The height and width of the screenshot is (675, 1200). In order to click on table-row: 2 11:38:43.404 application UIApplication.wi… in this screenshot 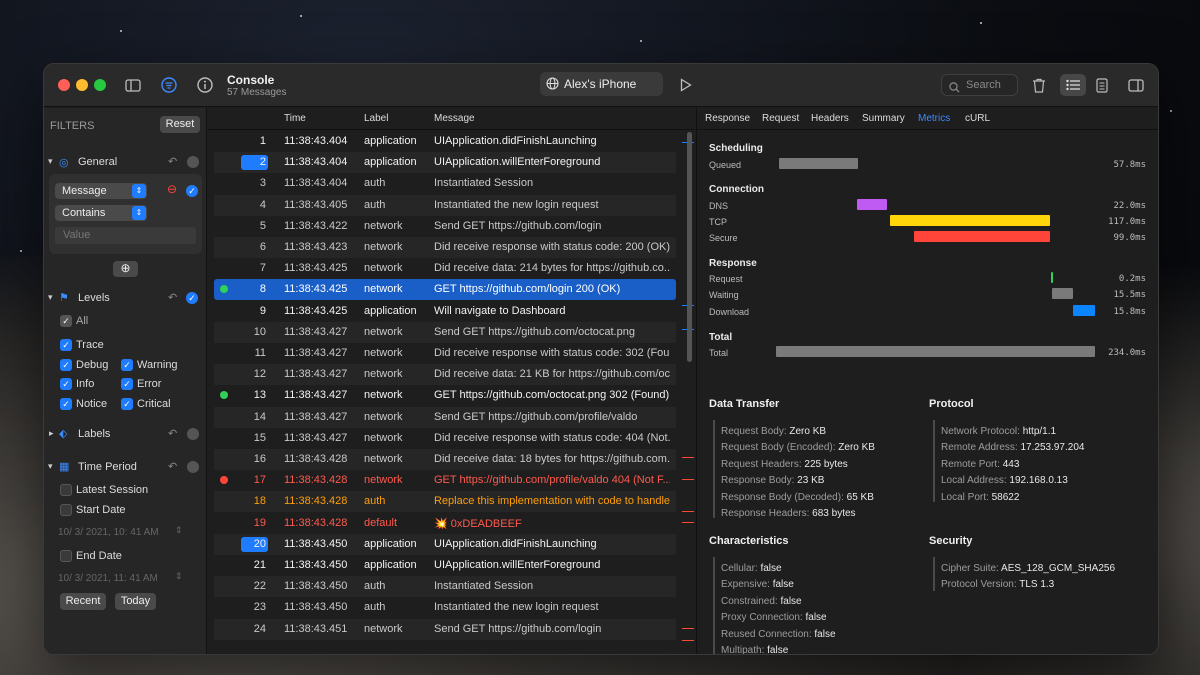, I will do `click(445, 163)`.